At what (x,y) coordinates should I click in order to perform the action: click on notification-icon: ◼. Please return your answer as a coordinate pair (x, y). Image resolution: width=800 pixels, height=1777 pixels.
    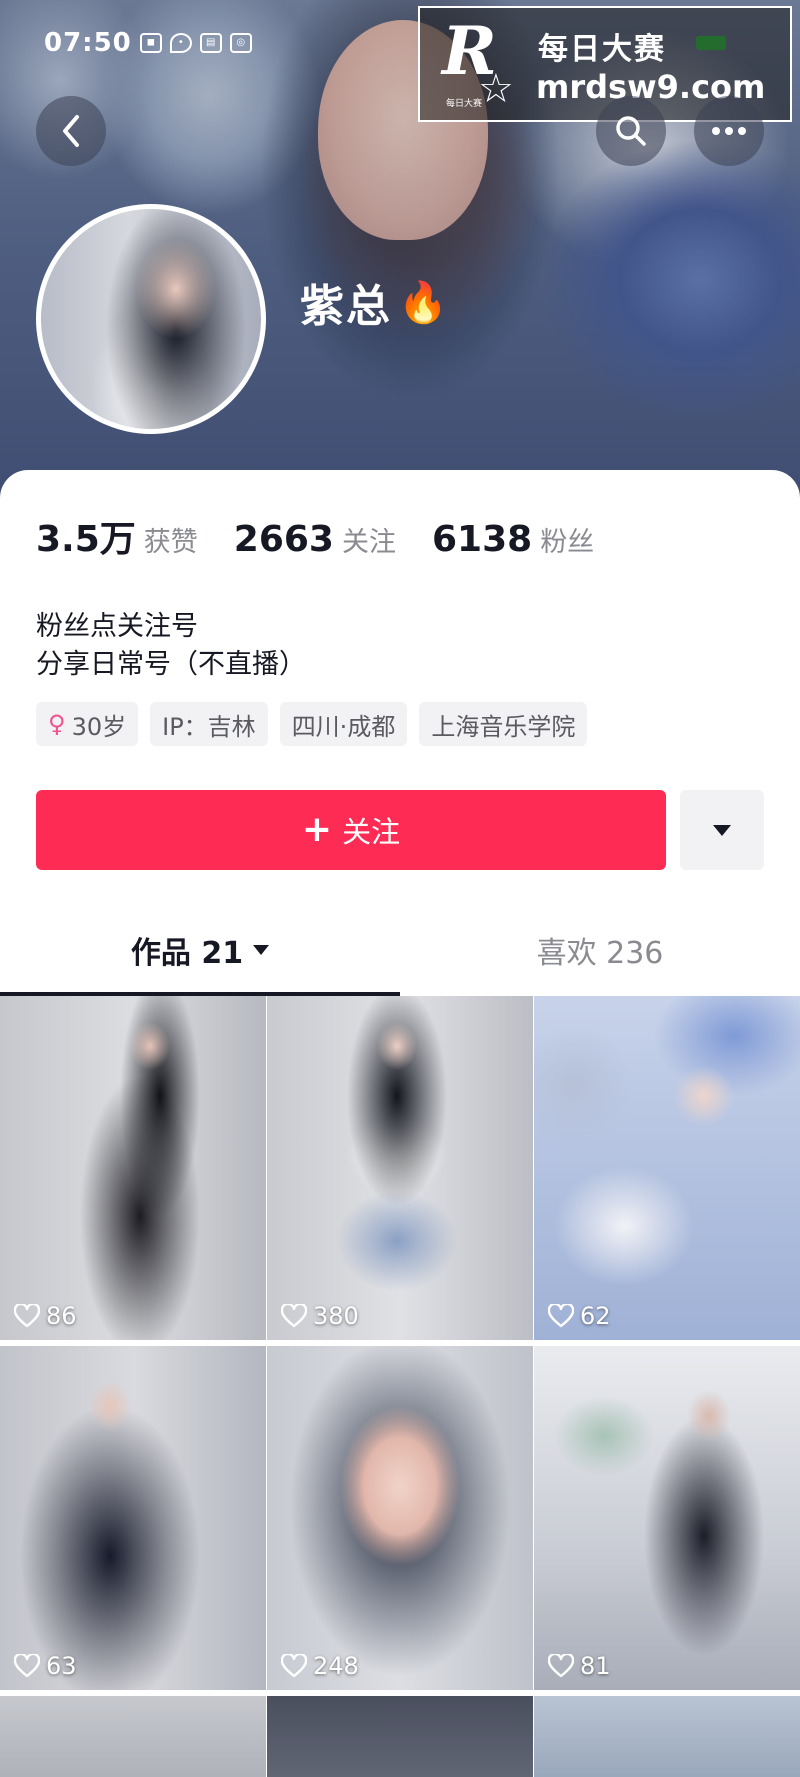
    Looking at the image, I should click on (150, 43).